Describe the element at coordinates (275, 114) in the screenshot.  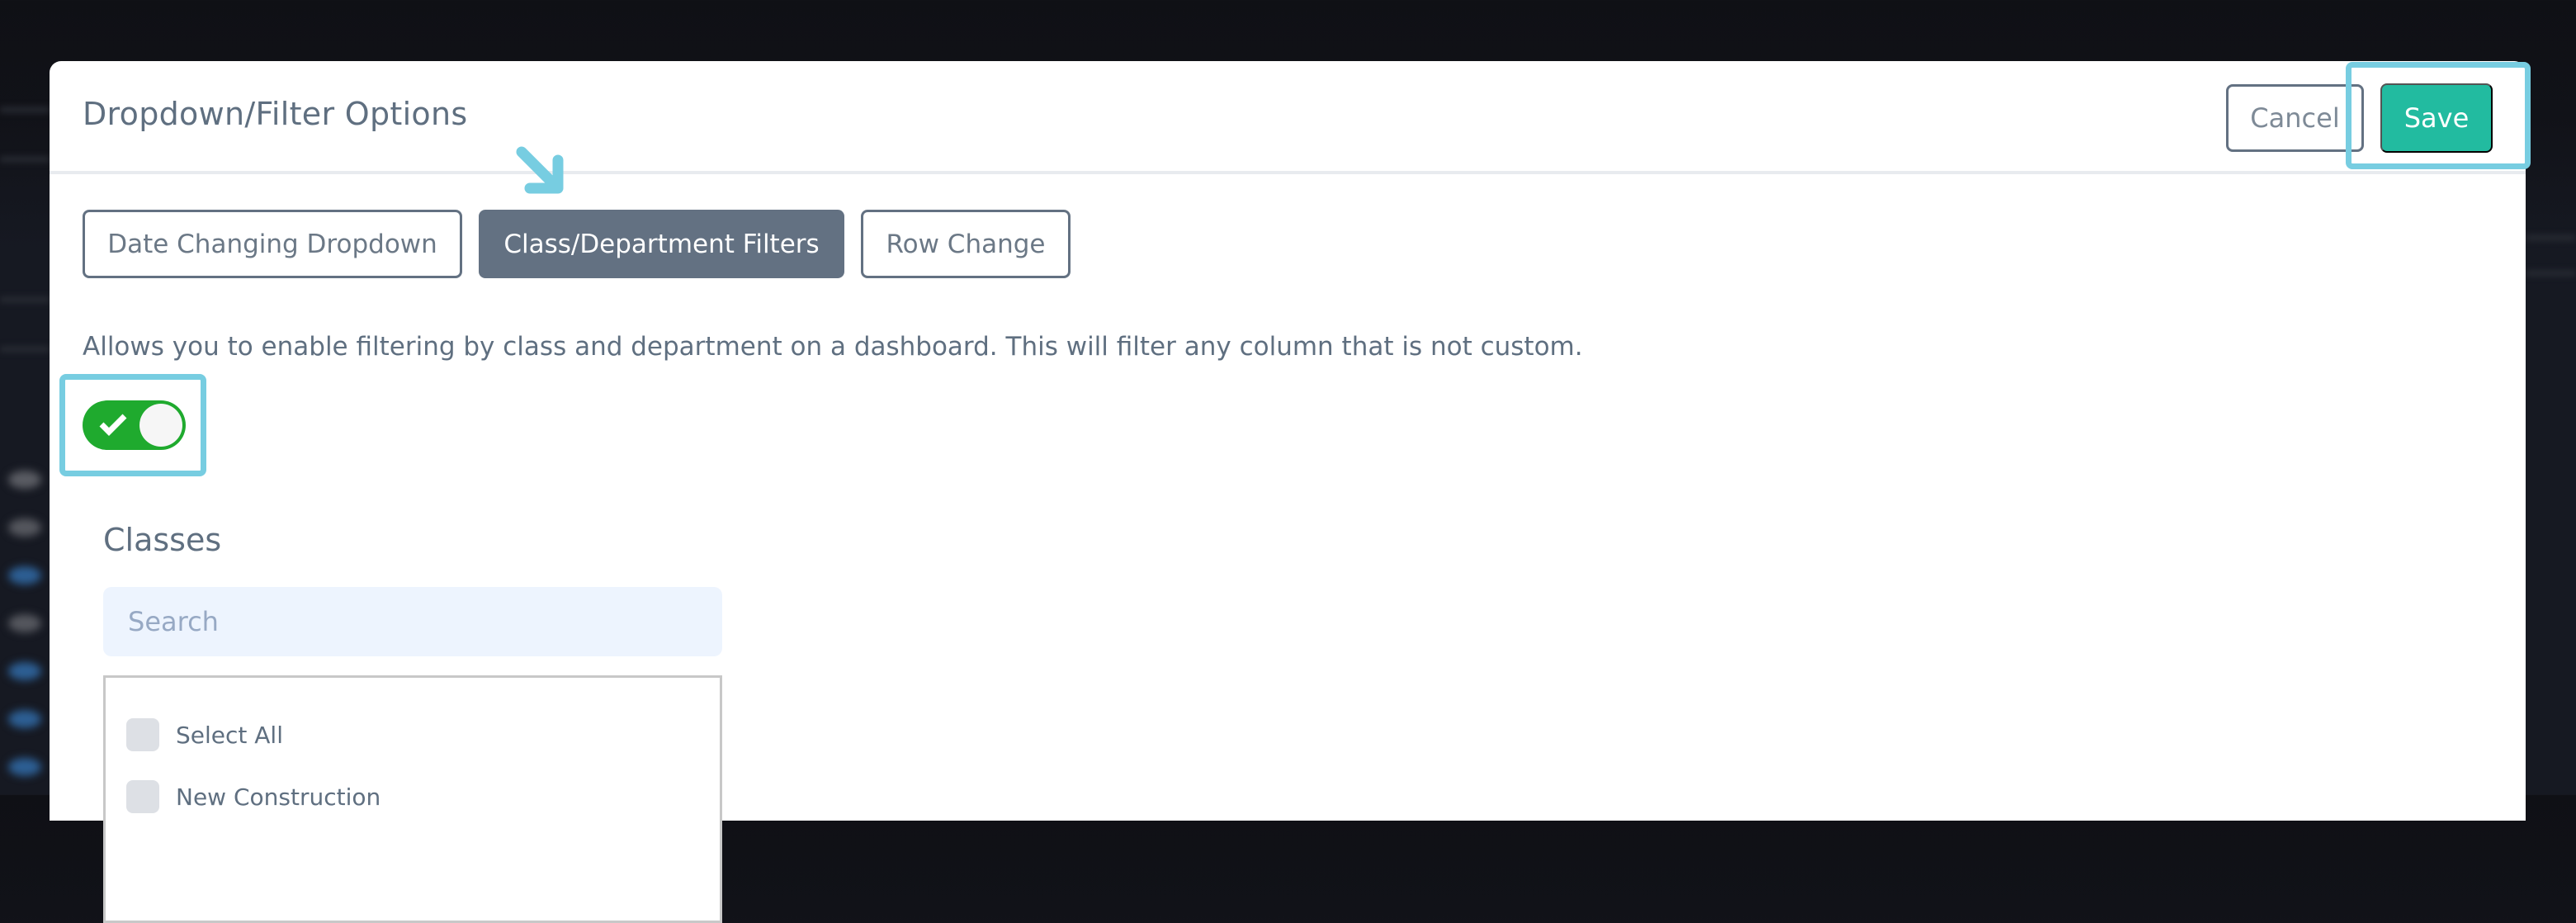
I see `modal-title: Dropdown/Filter Options` at that location.